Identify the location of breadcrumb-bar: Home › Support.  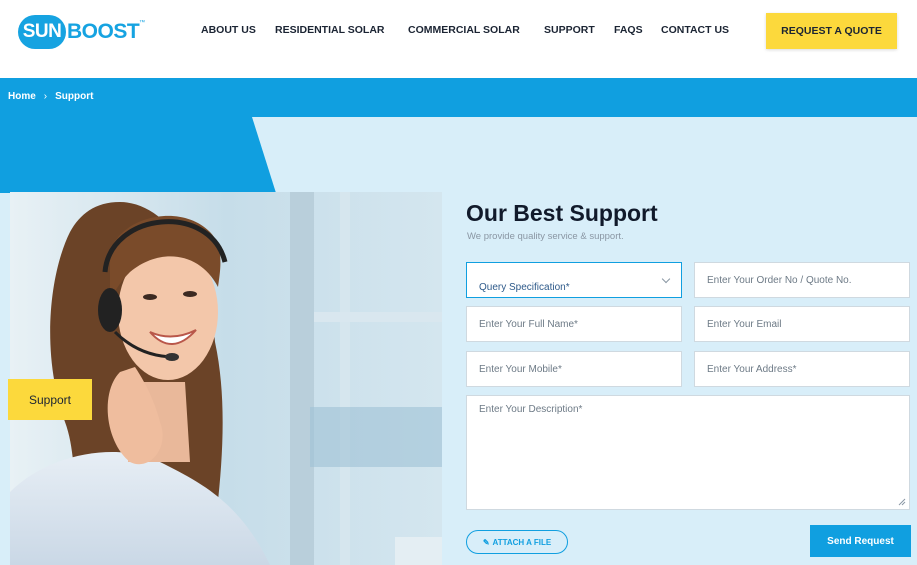
(458, 97).